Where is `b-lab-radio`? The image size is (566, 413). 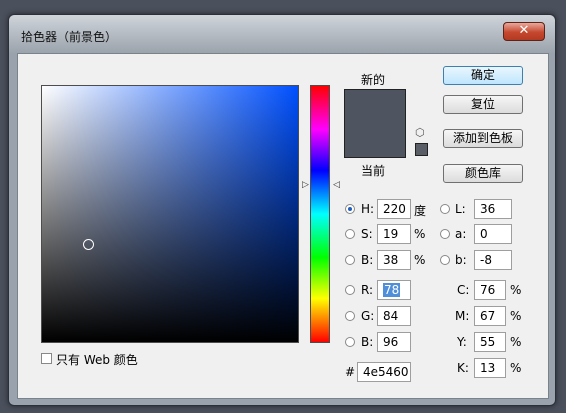
b-lab-radio is located at coordinates (445, 260).